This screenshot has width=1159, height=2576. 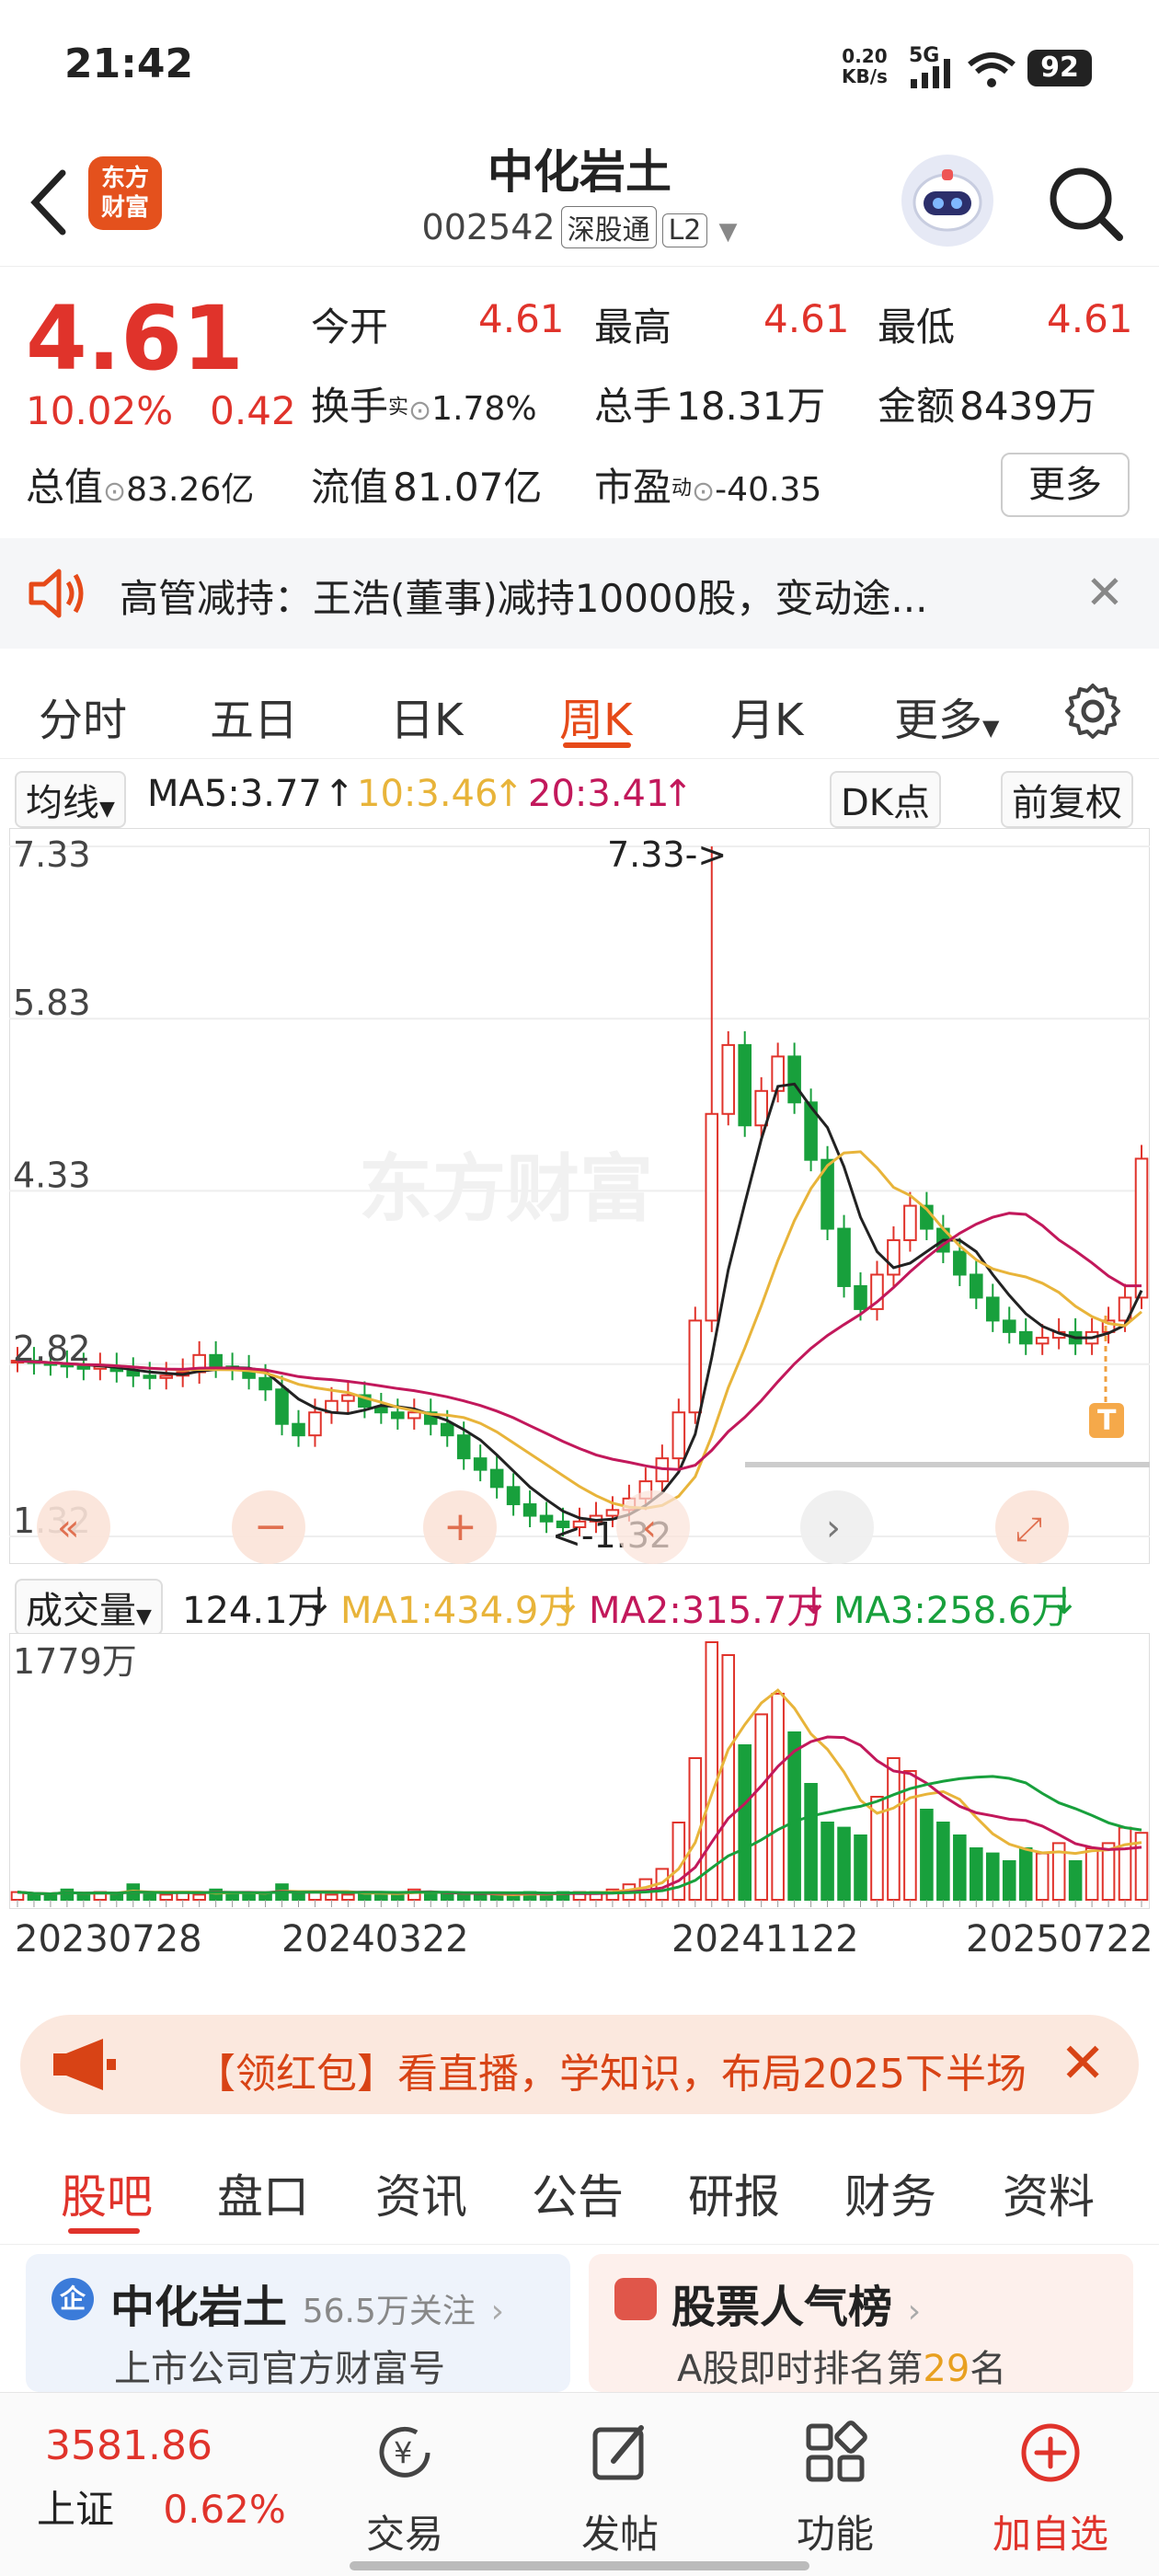 What do you see at coordinates (83, 716) in the screenshot?
I see `tab-intraday: 分时` at bounding box center [83, 716].